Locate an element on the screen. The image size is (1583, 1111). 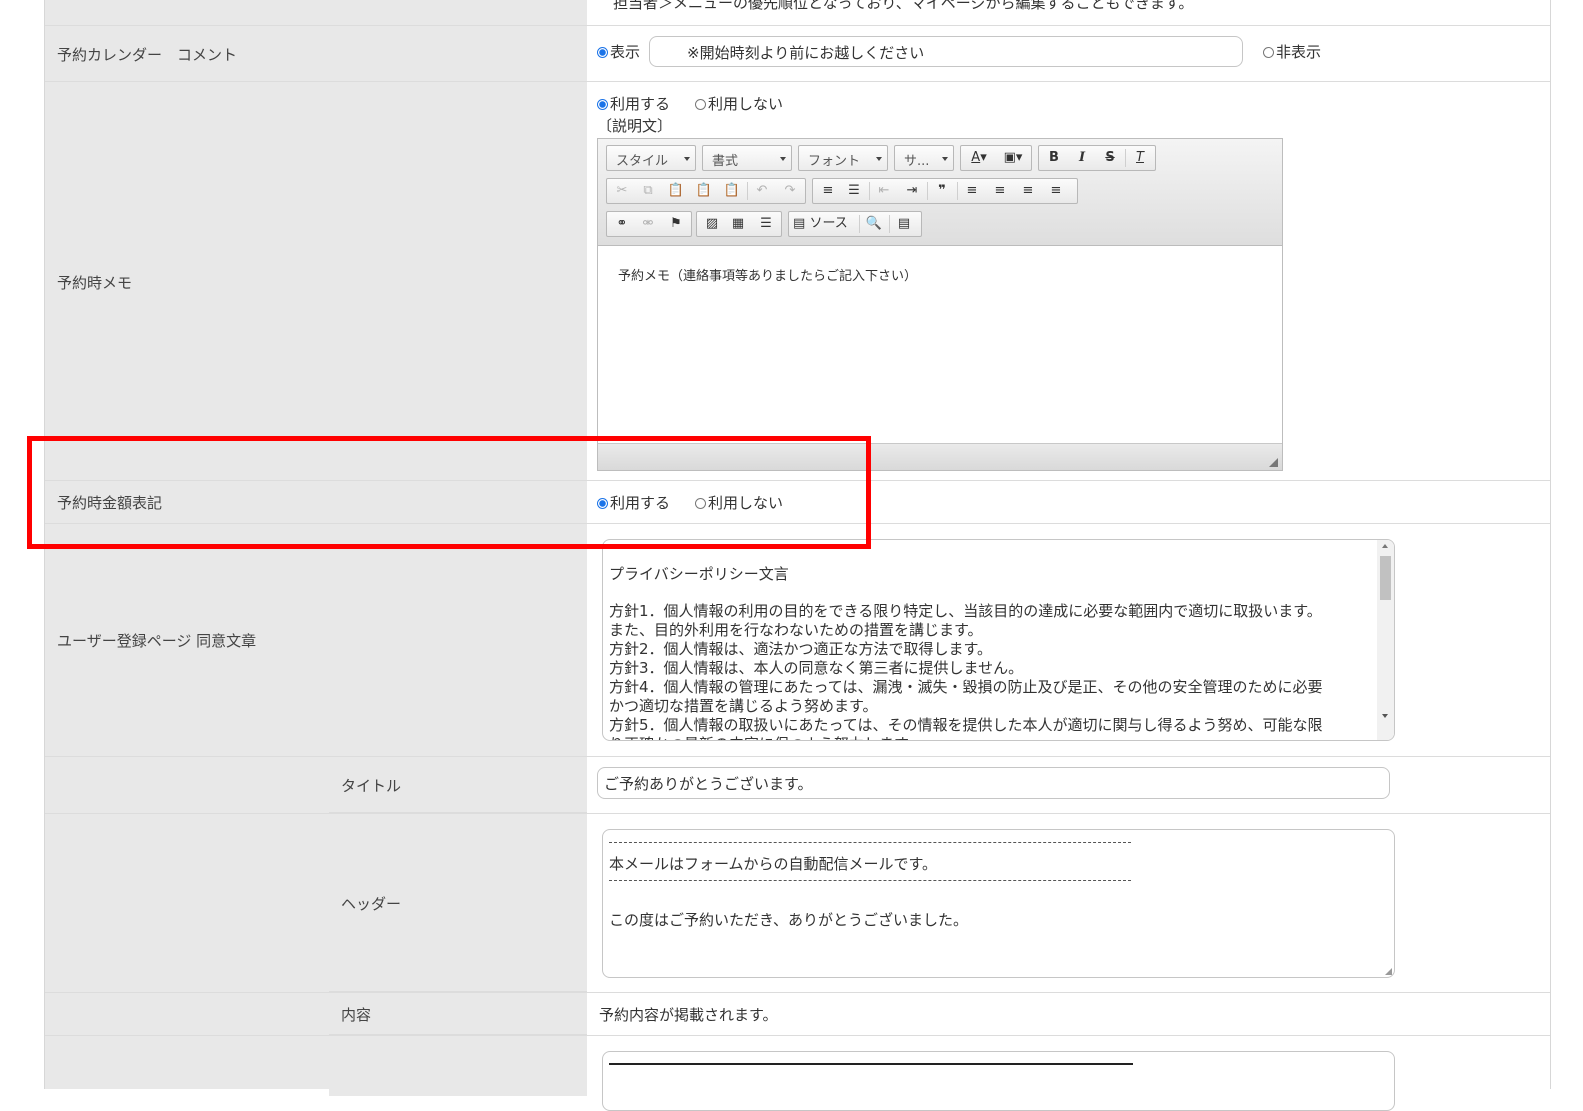
price-radio-not-use: 利用しない is located at coordinates (739, 502).